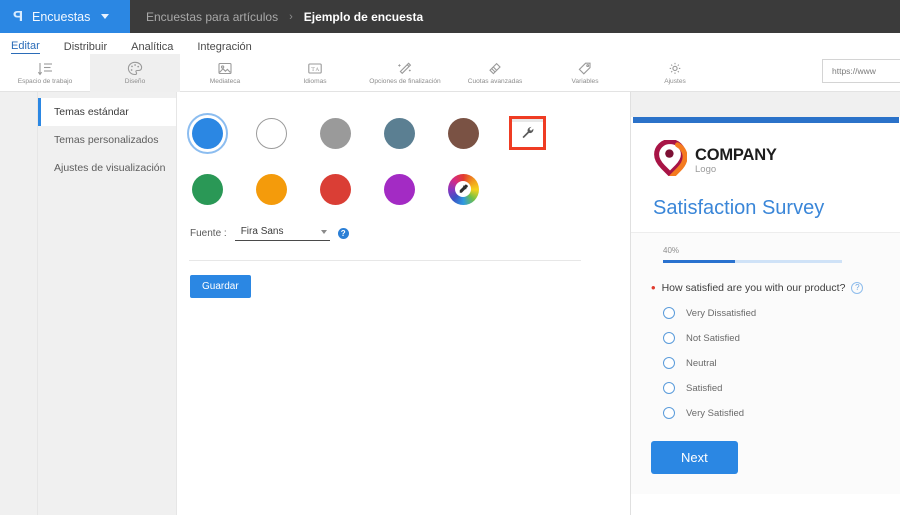  What do you see at coordinates (403, 160) in the screenshot?
I see `theme-swatch-grid` at bounding box center [403, 160].